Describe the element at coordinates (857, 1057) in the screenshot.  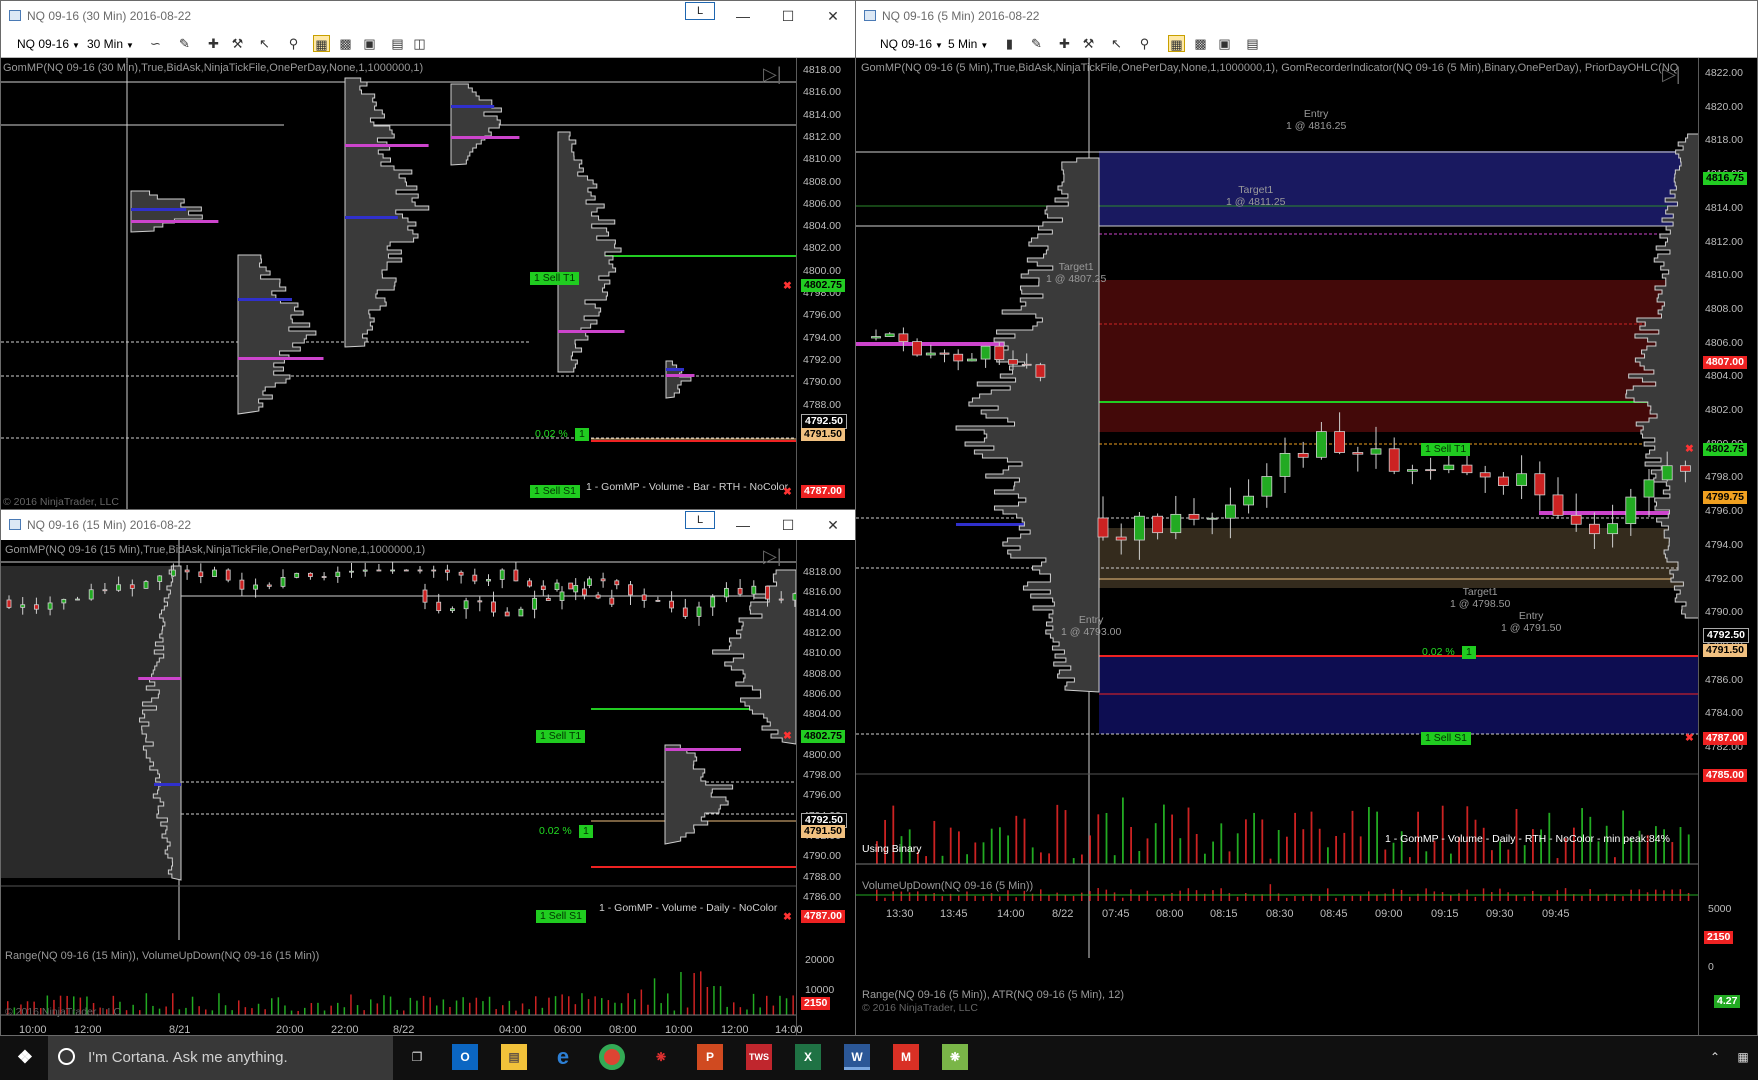
I see `word-icon: W` at that location.